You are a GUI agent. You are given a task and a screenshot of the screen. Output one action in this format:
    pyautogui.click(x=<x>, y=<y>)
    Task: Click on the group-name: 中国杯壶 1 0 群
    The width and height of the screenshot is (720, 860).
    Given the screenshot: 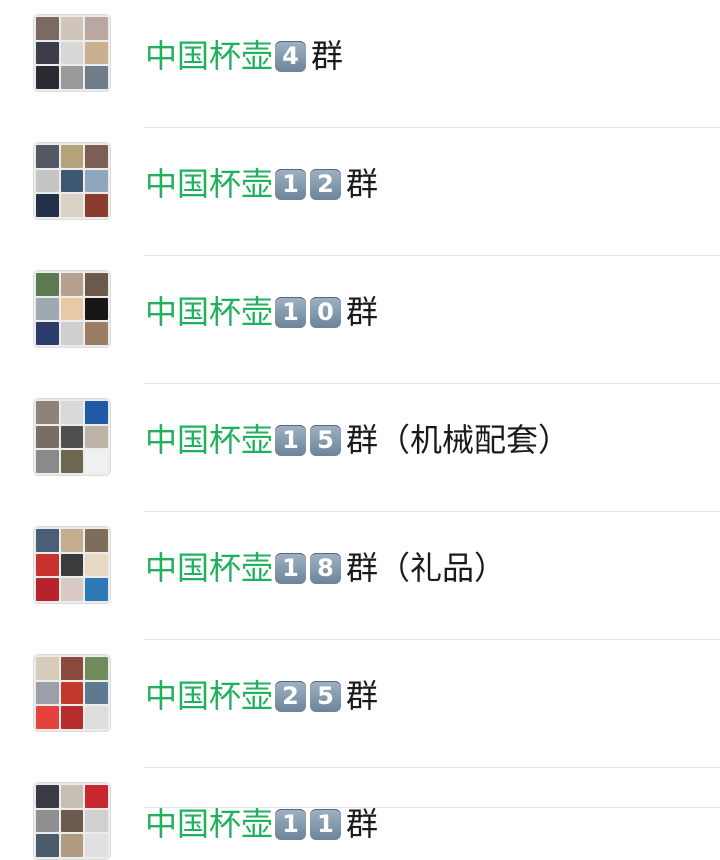 What is the action you would take?
    pyautogui.click(x=261, y=312)
    